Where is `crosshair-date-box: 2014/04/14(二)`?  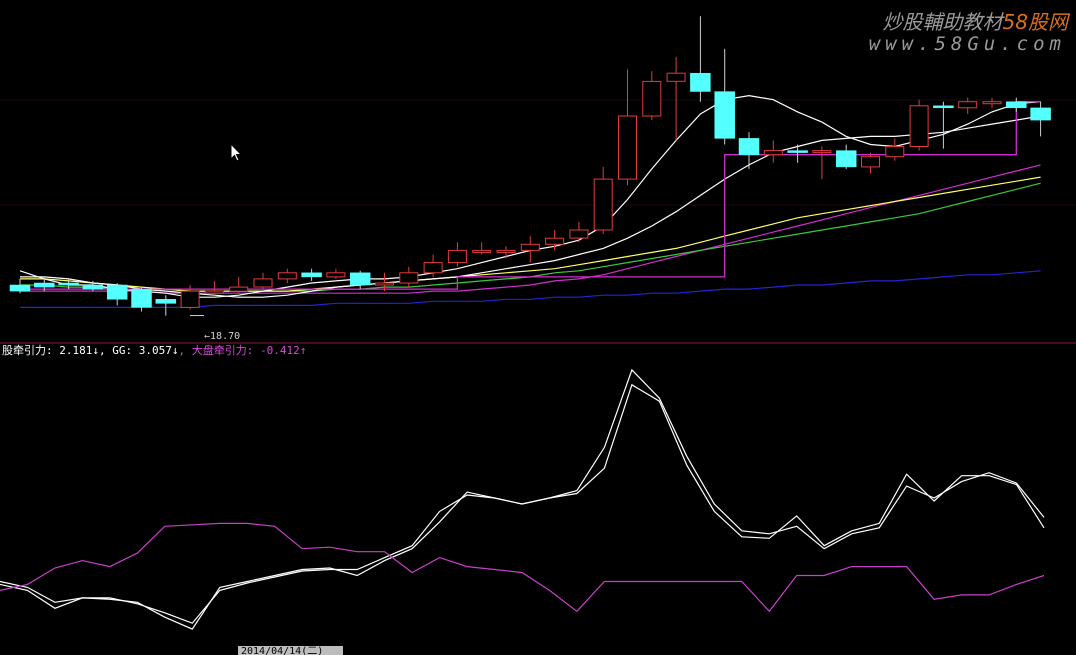
crosshair-date-box: 2014/04/14(二) is located at coordinates (290, 650).